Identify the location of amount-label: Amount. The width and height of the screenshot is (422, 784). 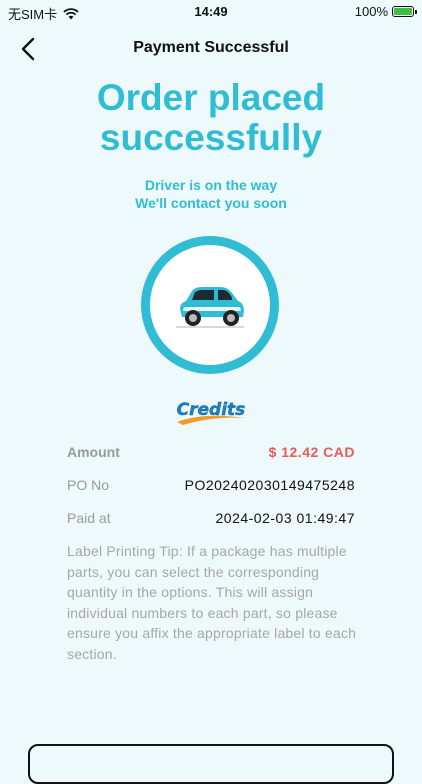
(93, 452).